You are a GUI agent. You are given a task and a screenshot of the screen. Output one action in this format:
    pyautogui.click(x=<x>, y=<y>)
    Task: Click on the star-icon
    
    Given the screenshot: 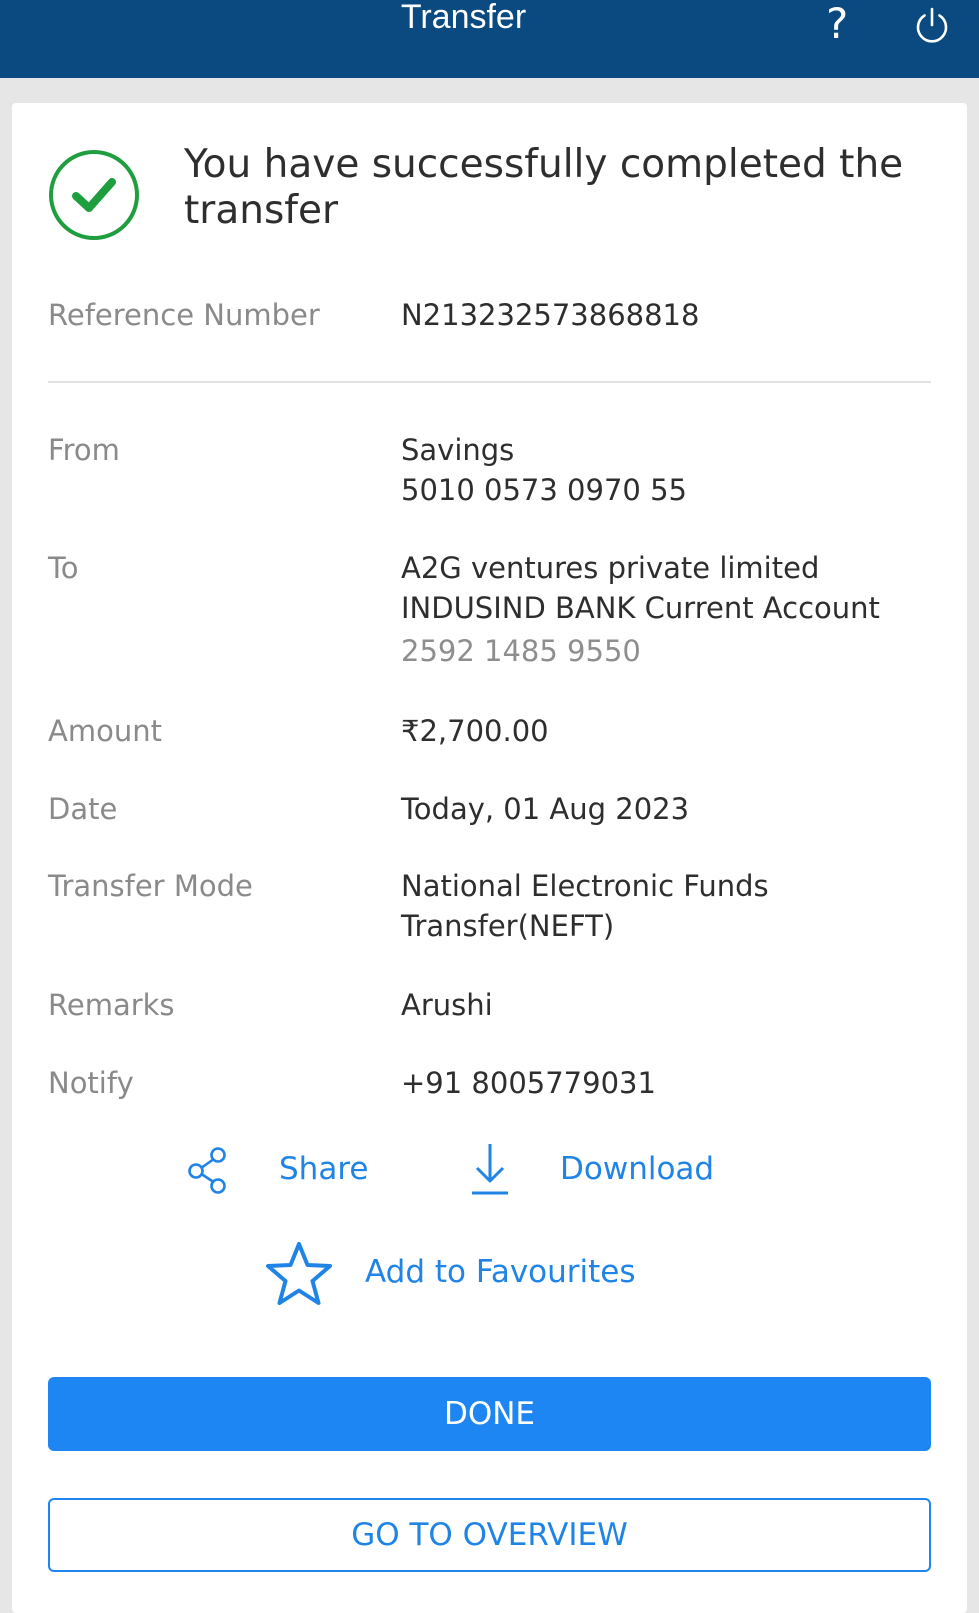 What is the action you would take?
    pyautogui.click(x=299, y=1274)
    